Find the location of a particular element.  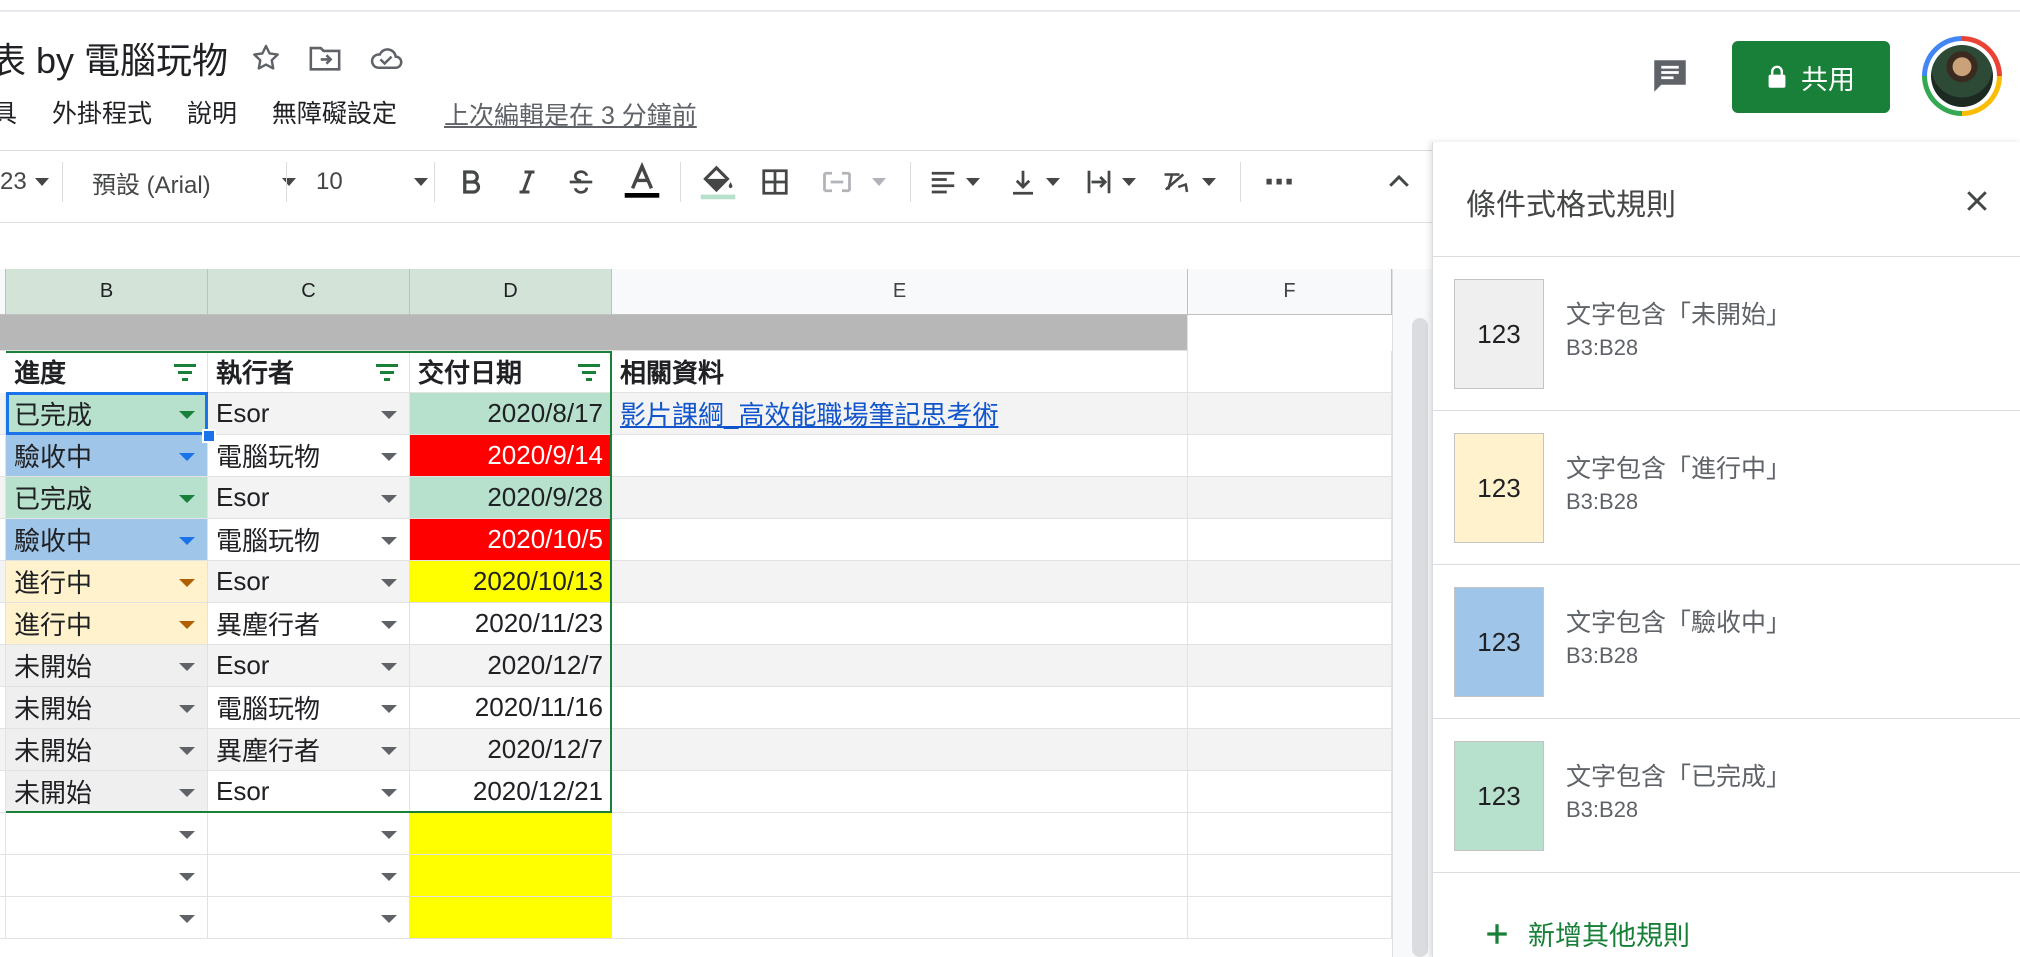

horizontal-align-icon is located at coordinates (954, 182).